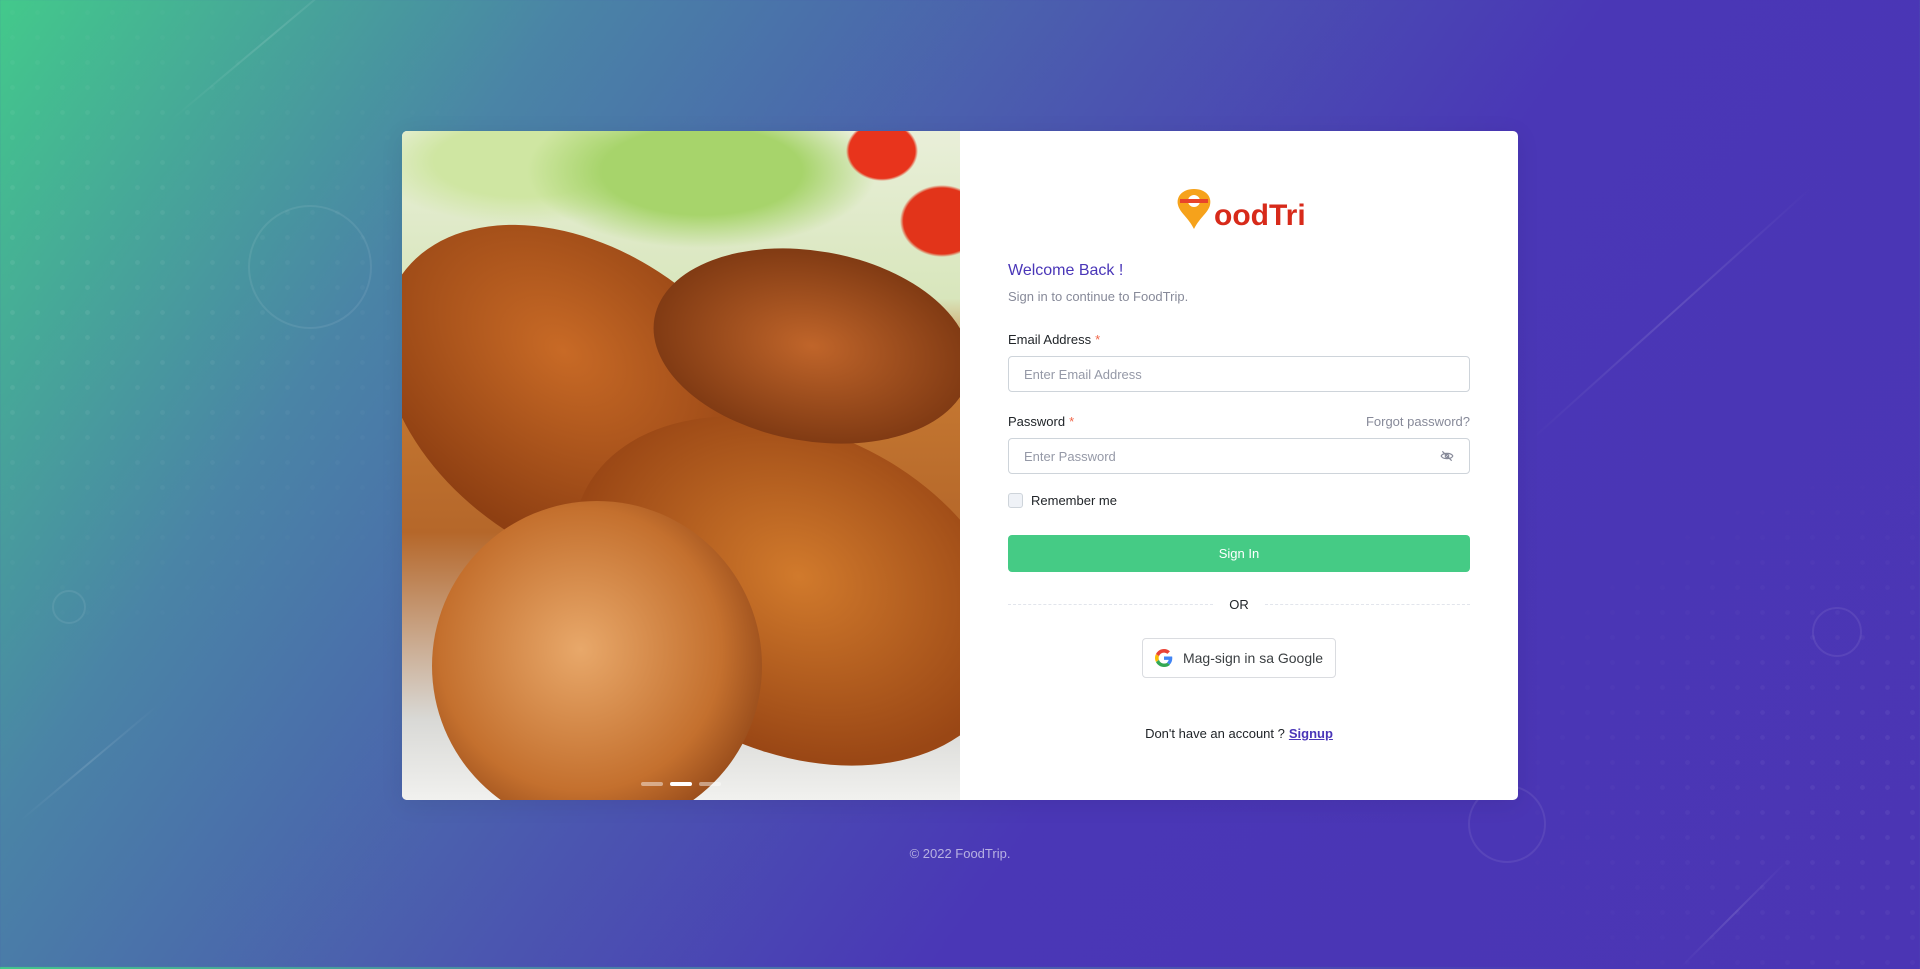  I want to click on welcome-subtitle: Sign in to continue to FoodTrip., so click(1098, 296).